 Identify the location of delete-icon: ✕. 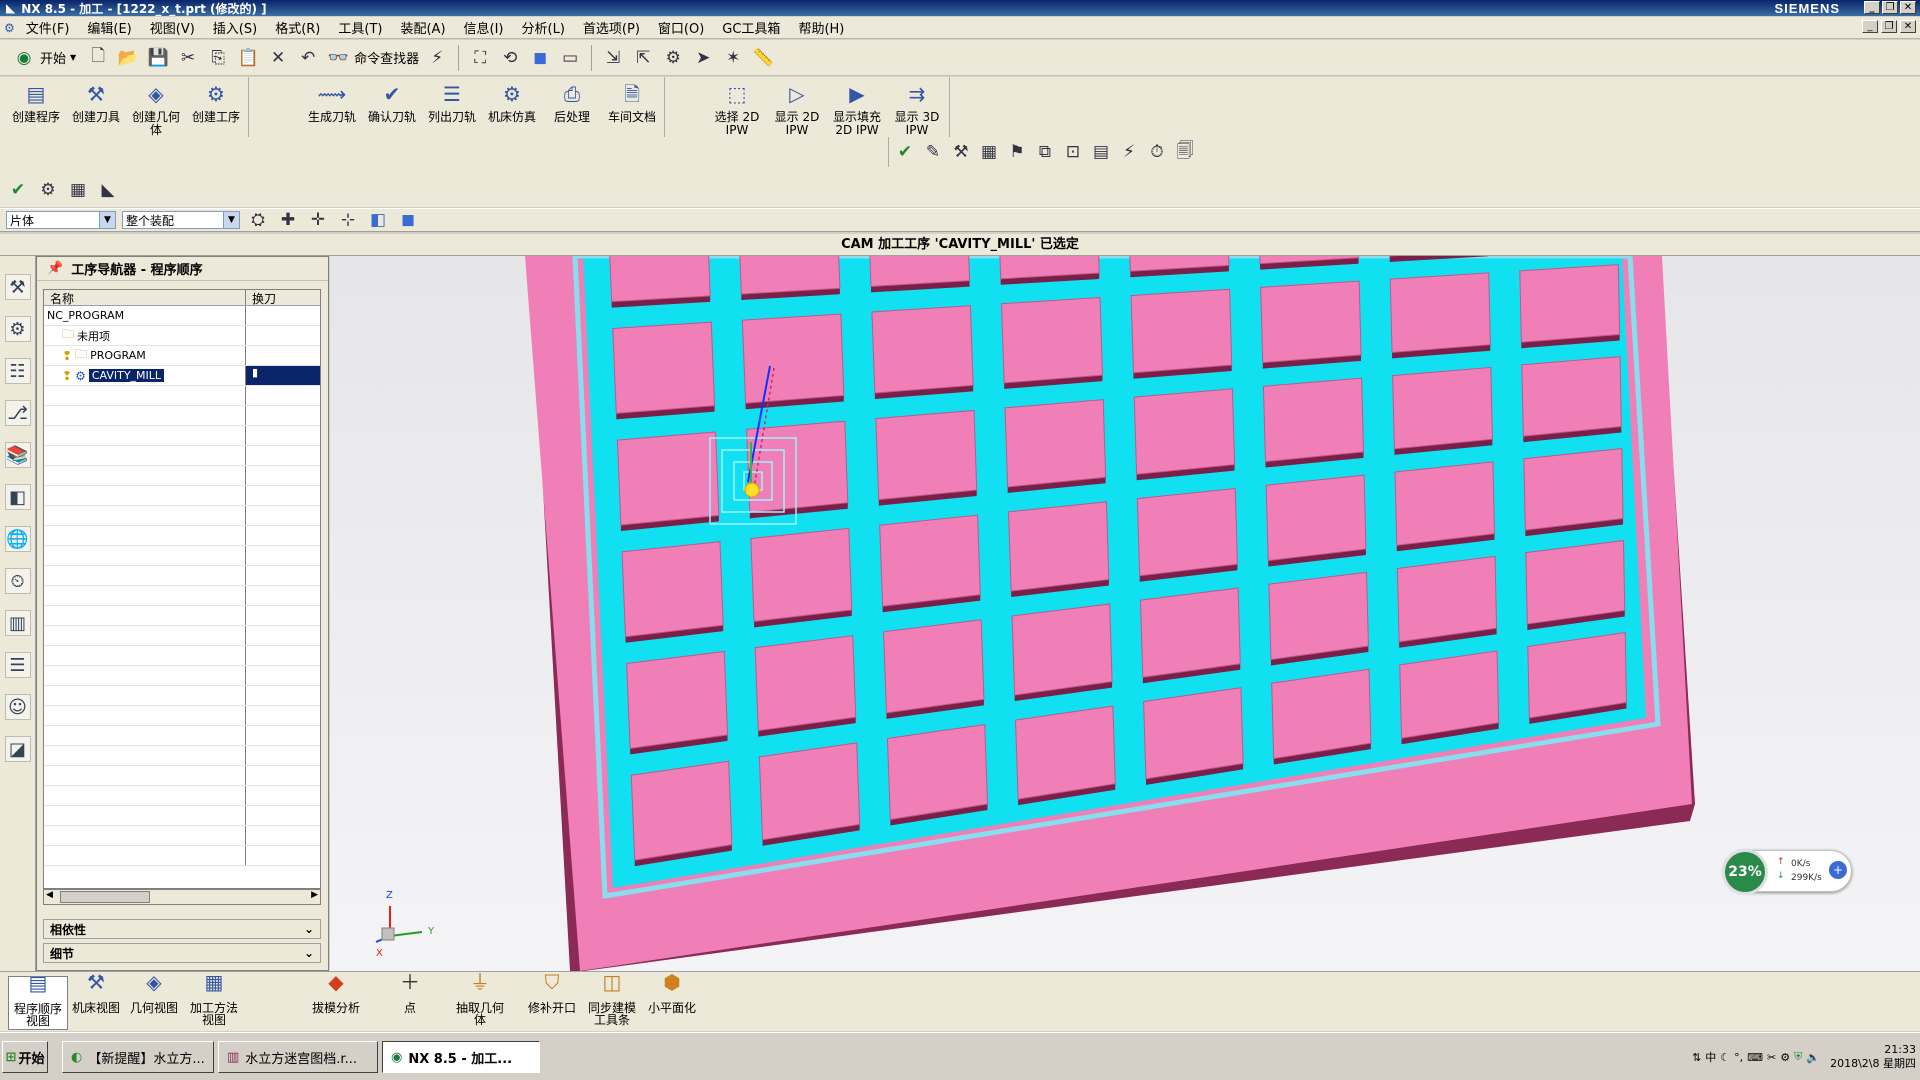
(278, 58).